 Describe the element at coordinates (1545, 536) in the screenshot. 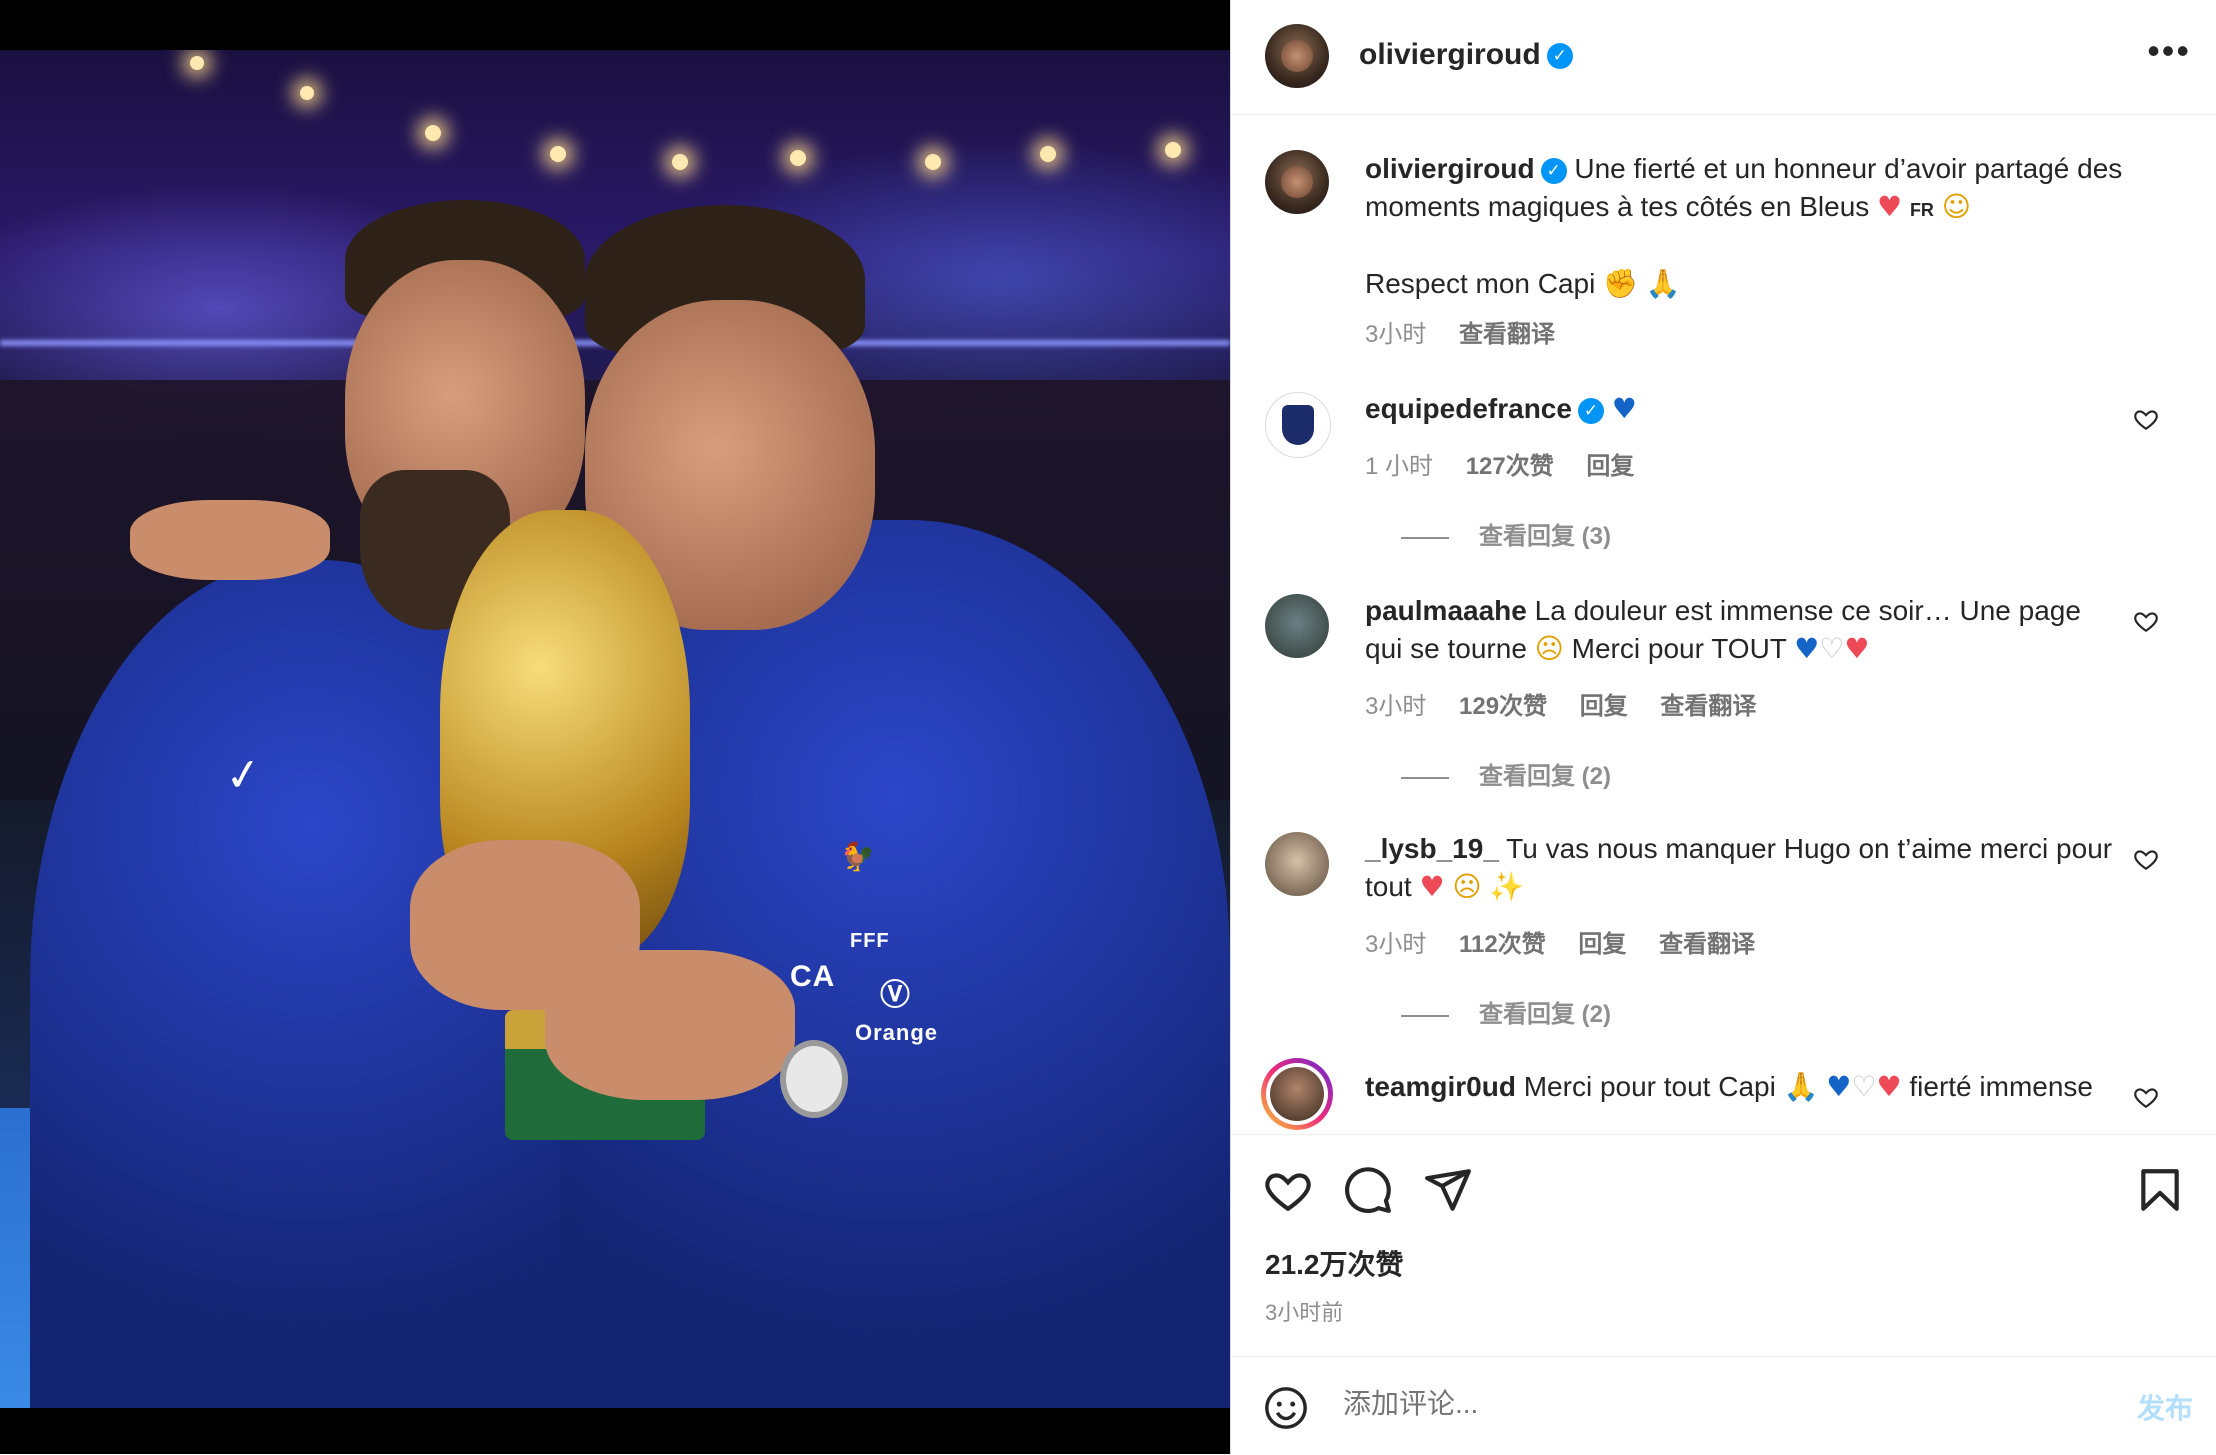

I see `view-replies-label: 查看回复 (3)` at that location.